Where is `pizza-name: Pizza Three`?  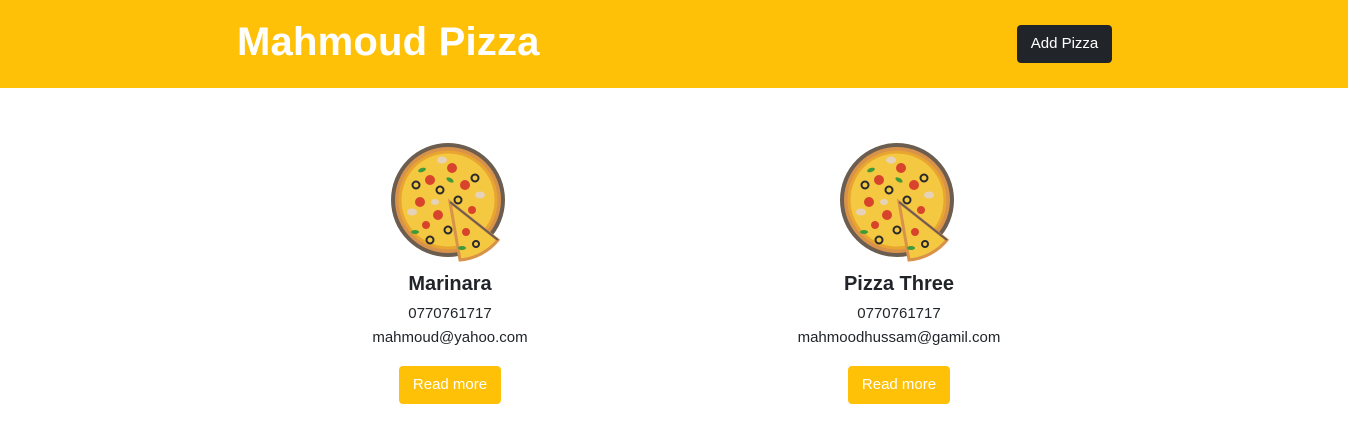
pizza-name: Pizza Three is located at coordinates (899, 284).